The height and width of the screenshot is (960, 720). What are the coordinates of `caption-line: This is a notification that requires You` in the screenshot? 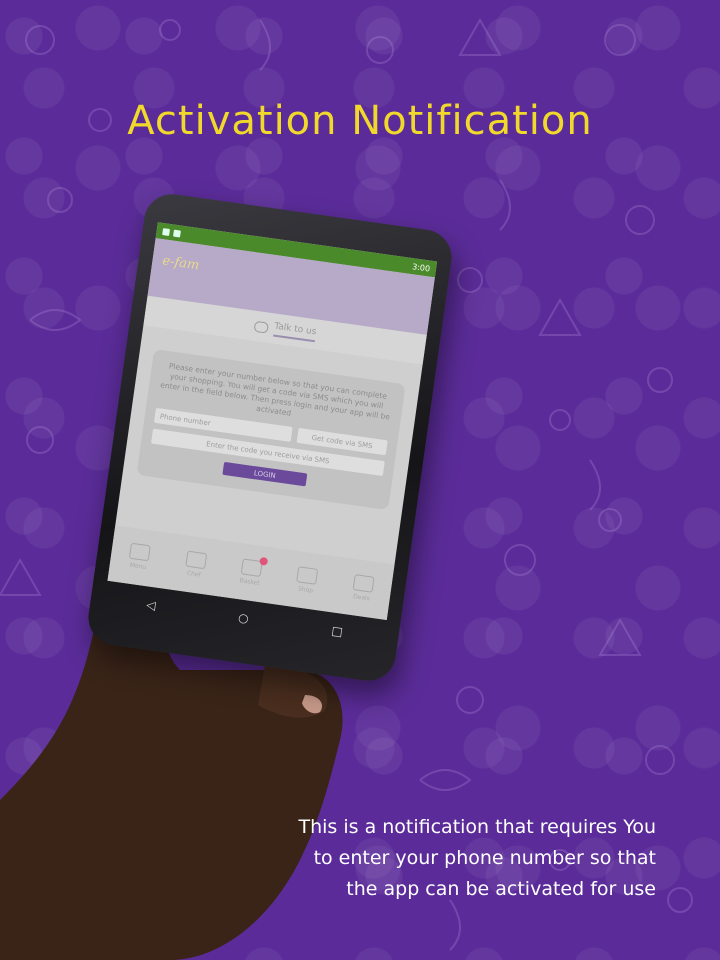 It's located at (477, 827).